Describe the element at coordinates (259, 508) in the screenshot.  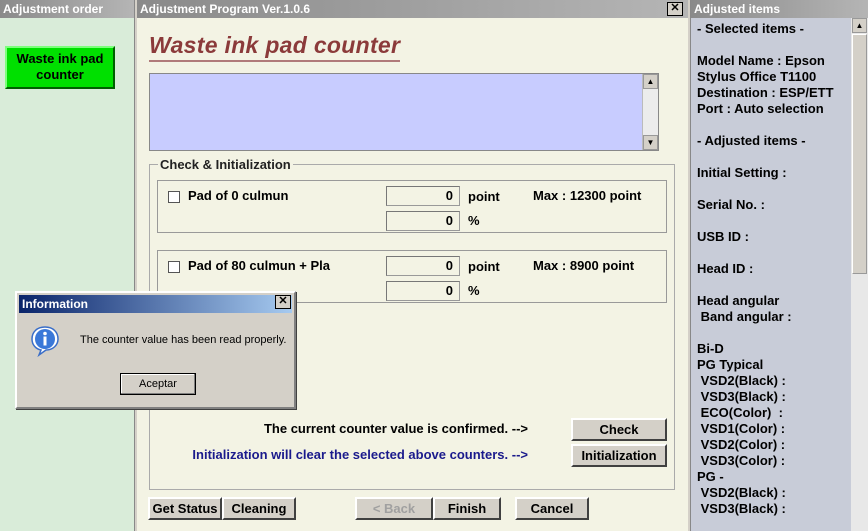
I see `cleaning-button: Cleaning` at that location.